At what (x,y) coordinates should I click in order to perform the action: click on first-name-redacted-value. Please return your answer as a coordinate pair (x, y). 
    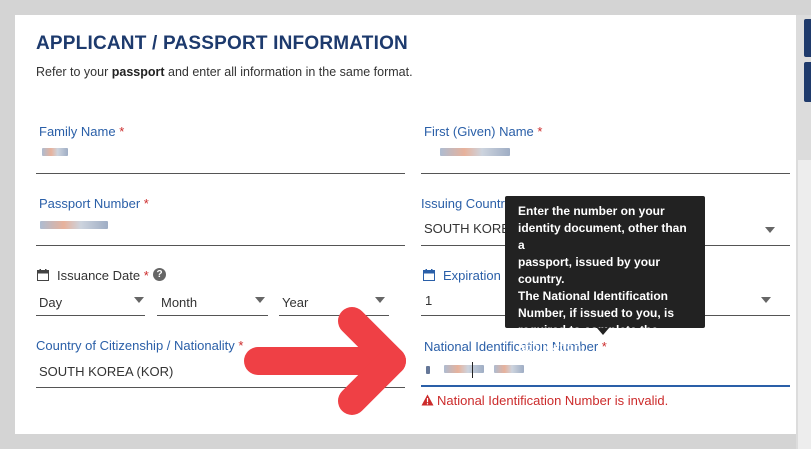
    Looking at the image, I should click on (475, 152).